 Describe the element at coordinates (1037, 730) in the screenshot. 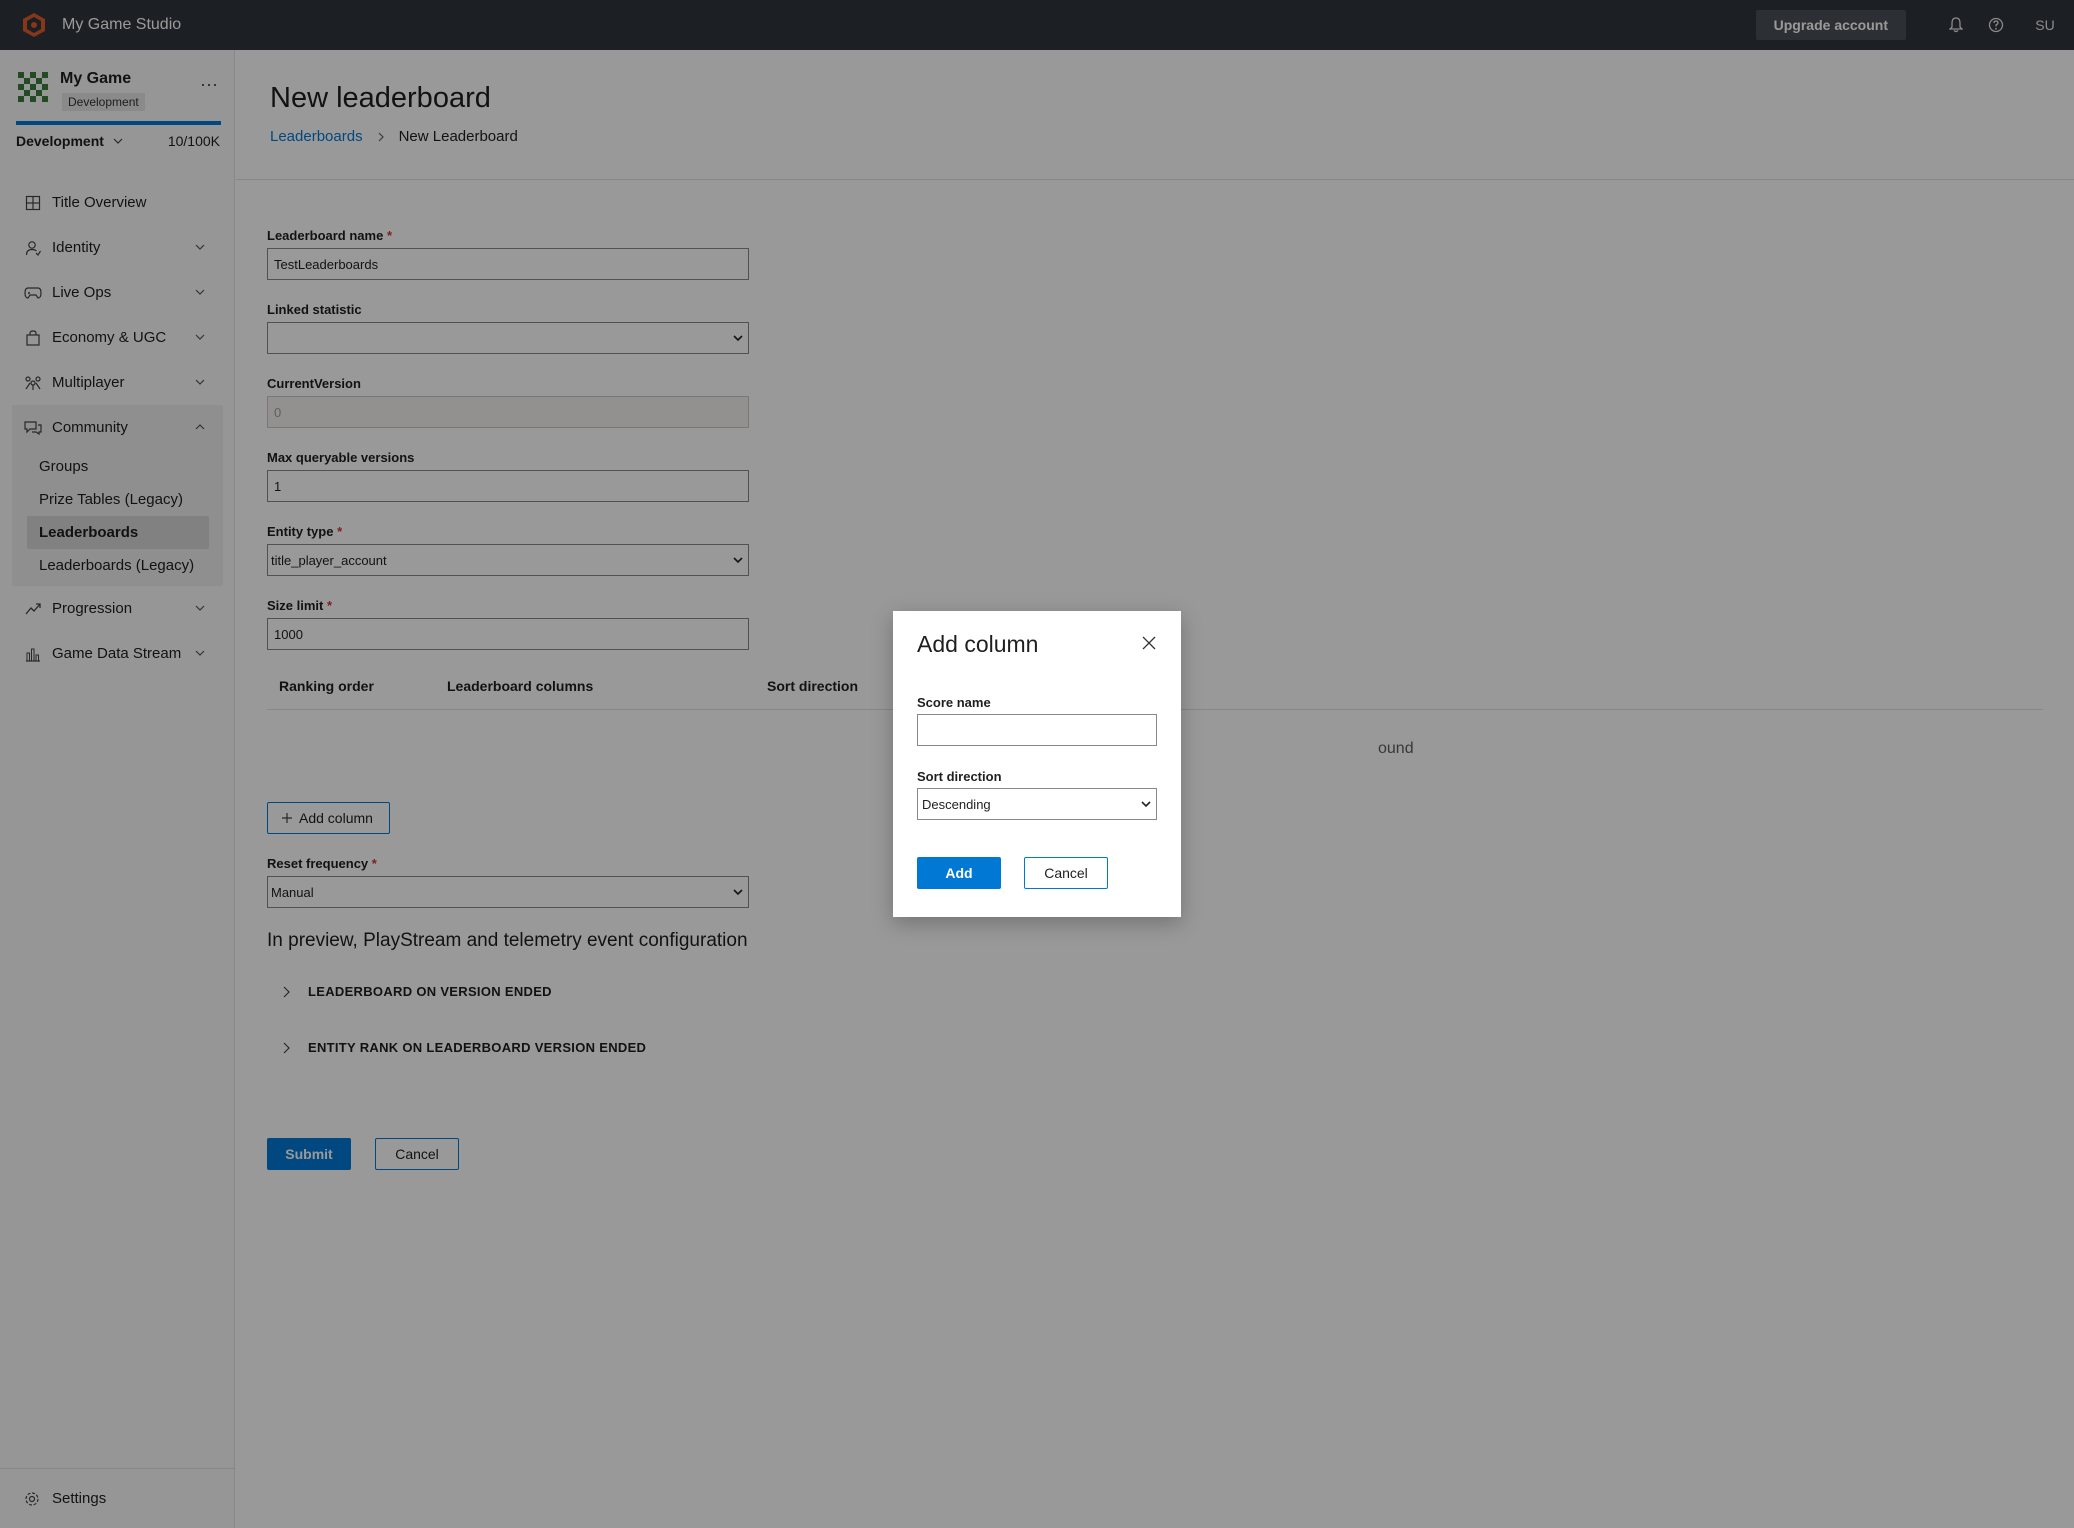

I see `score-name-input` at that location.